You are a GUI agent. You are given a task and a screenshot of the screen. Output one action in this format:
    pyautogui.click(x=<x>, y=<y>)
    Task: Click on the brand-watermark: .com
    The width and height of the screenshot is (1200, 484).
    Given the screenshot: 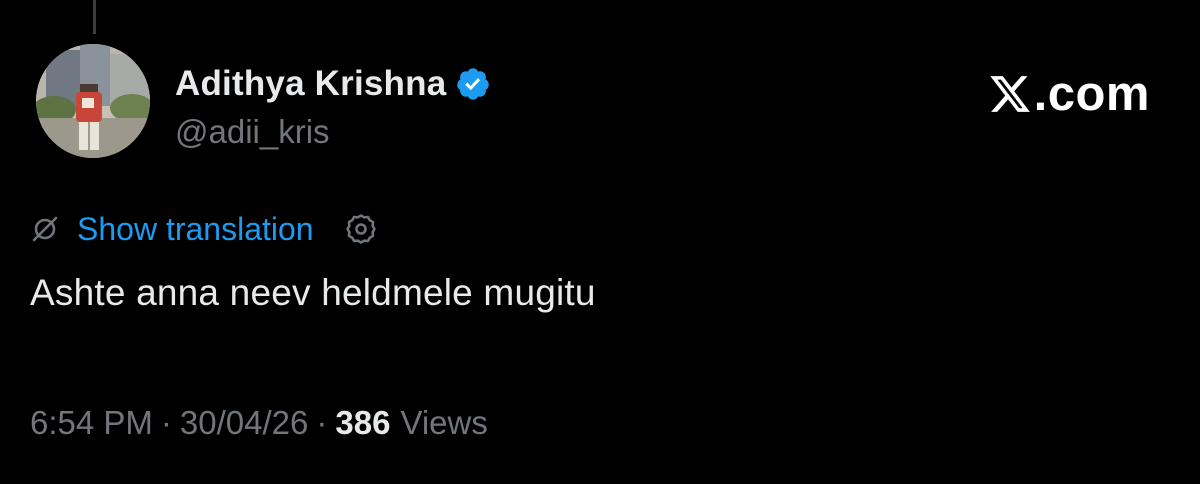 What is the action you would take?
    pyautogui.click(x=1069, y=94)
    